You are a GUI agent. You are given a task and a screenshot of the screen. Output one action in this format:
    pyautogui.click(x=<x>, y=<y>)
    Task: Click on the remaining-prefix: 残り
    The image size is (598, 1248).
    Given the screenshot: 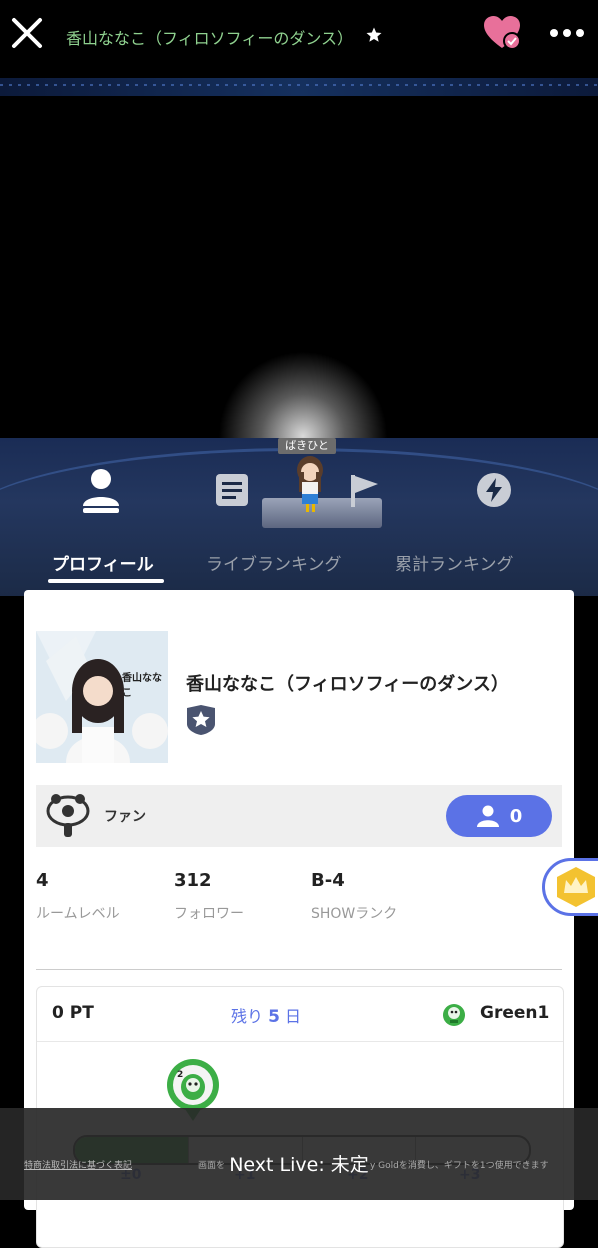 What is the action you would take?
    pyautogui.click(x=247, y=1016)
    